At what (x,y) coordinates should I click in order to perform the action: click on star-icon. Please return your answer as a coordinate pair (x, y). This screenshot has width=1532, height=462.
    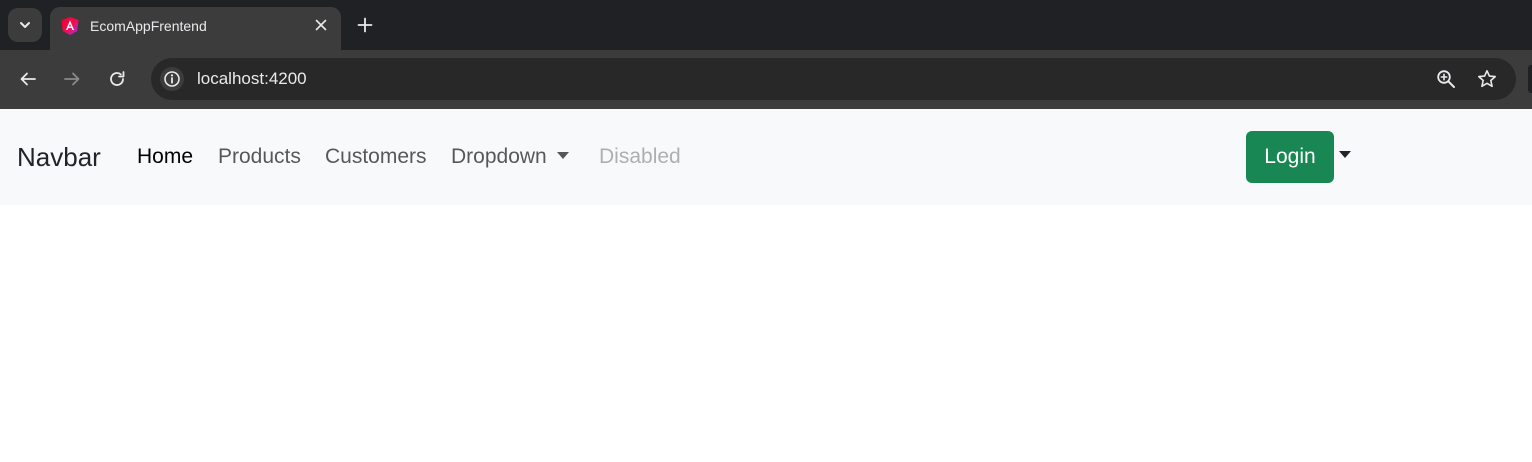
    Looking at the image, I should click on (1487, 79).